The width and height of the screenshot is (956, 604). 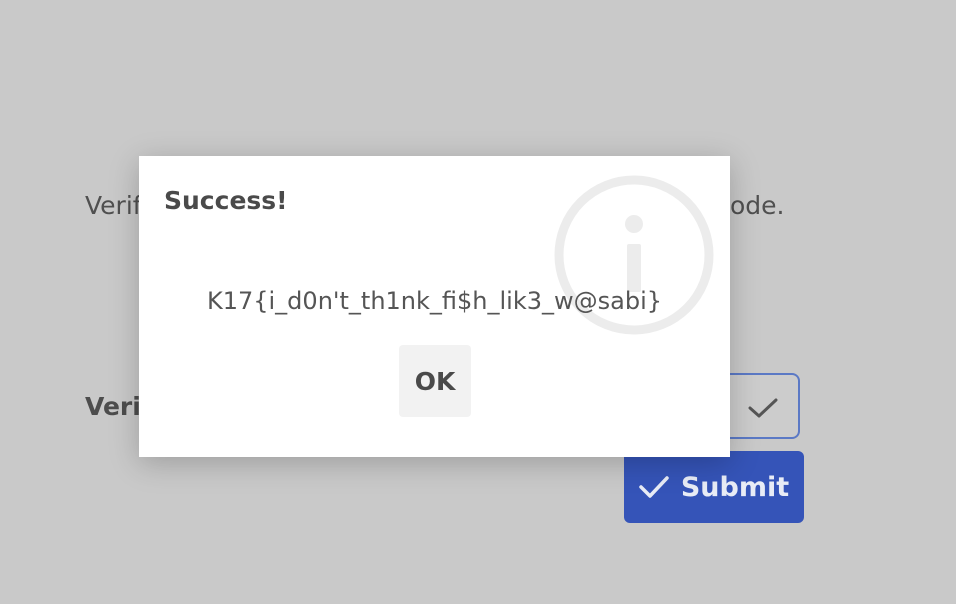 I want to click on ok-button: OK, so click(x=435, y=381).